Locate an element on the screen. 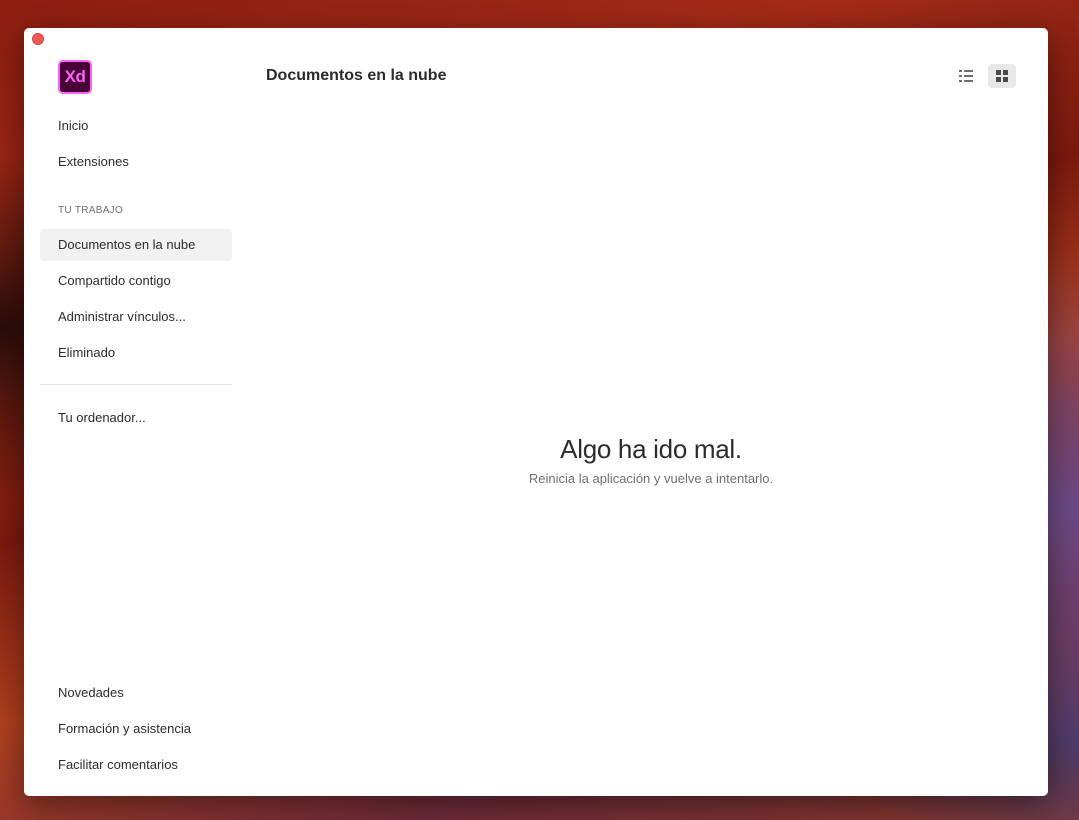 This screenshot has width=1079, height=820. sidebar-item-compartido-contigo: Compartido contigo is located at coordinates (136, 281).